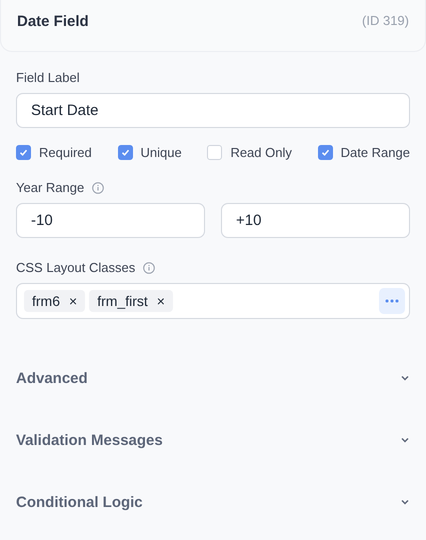 This screenshot has height=540, width=426. Describe the element at coordinates (213, 440) in the screenshot. I see `accordion-header: Validation Messages` at that location.